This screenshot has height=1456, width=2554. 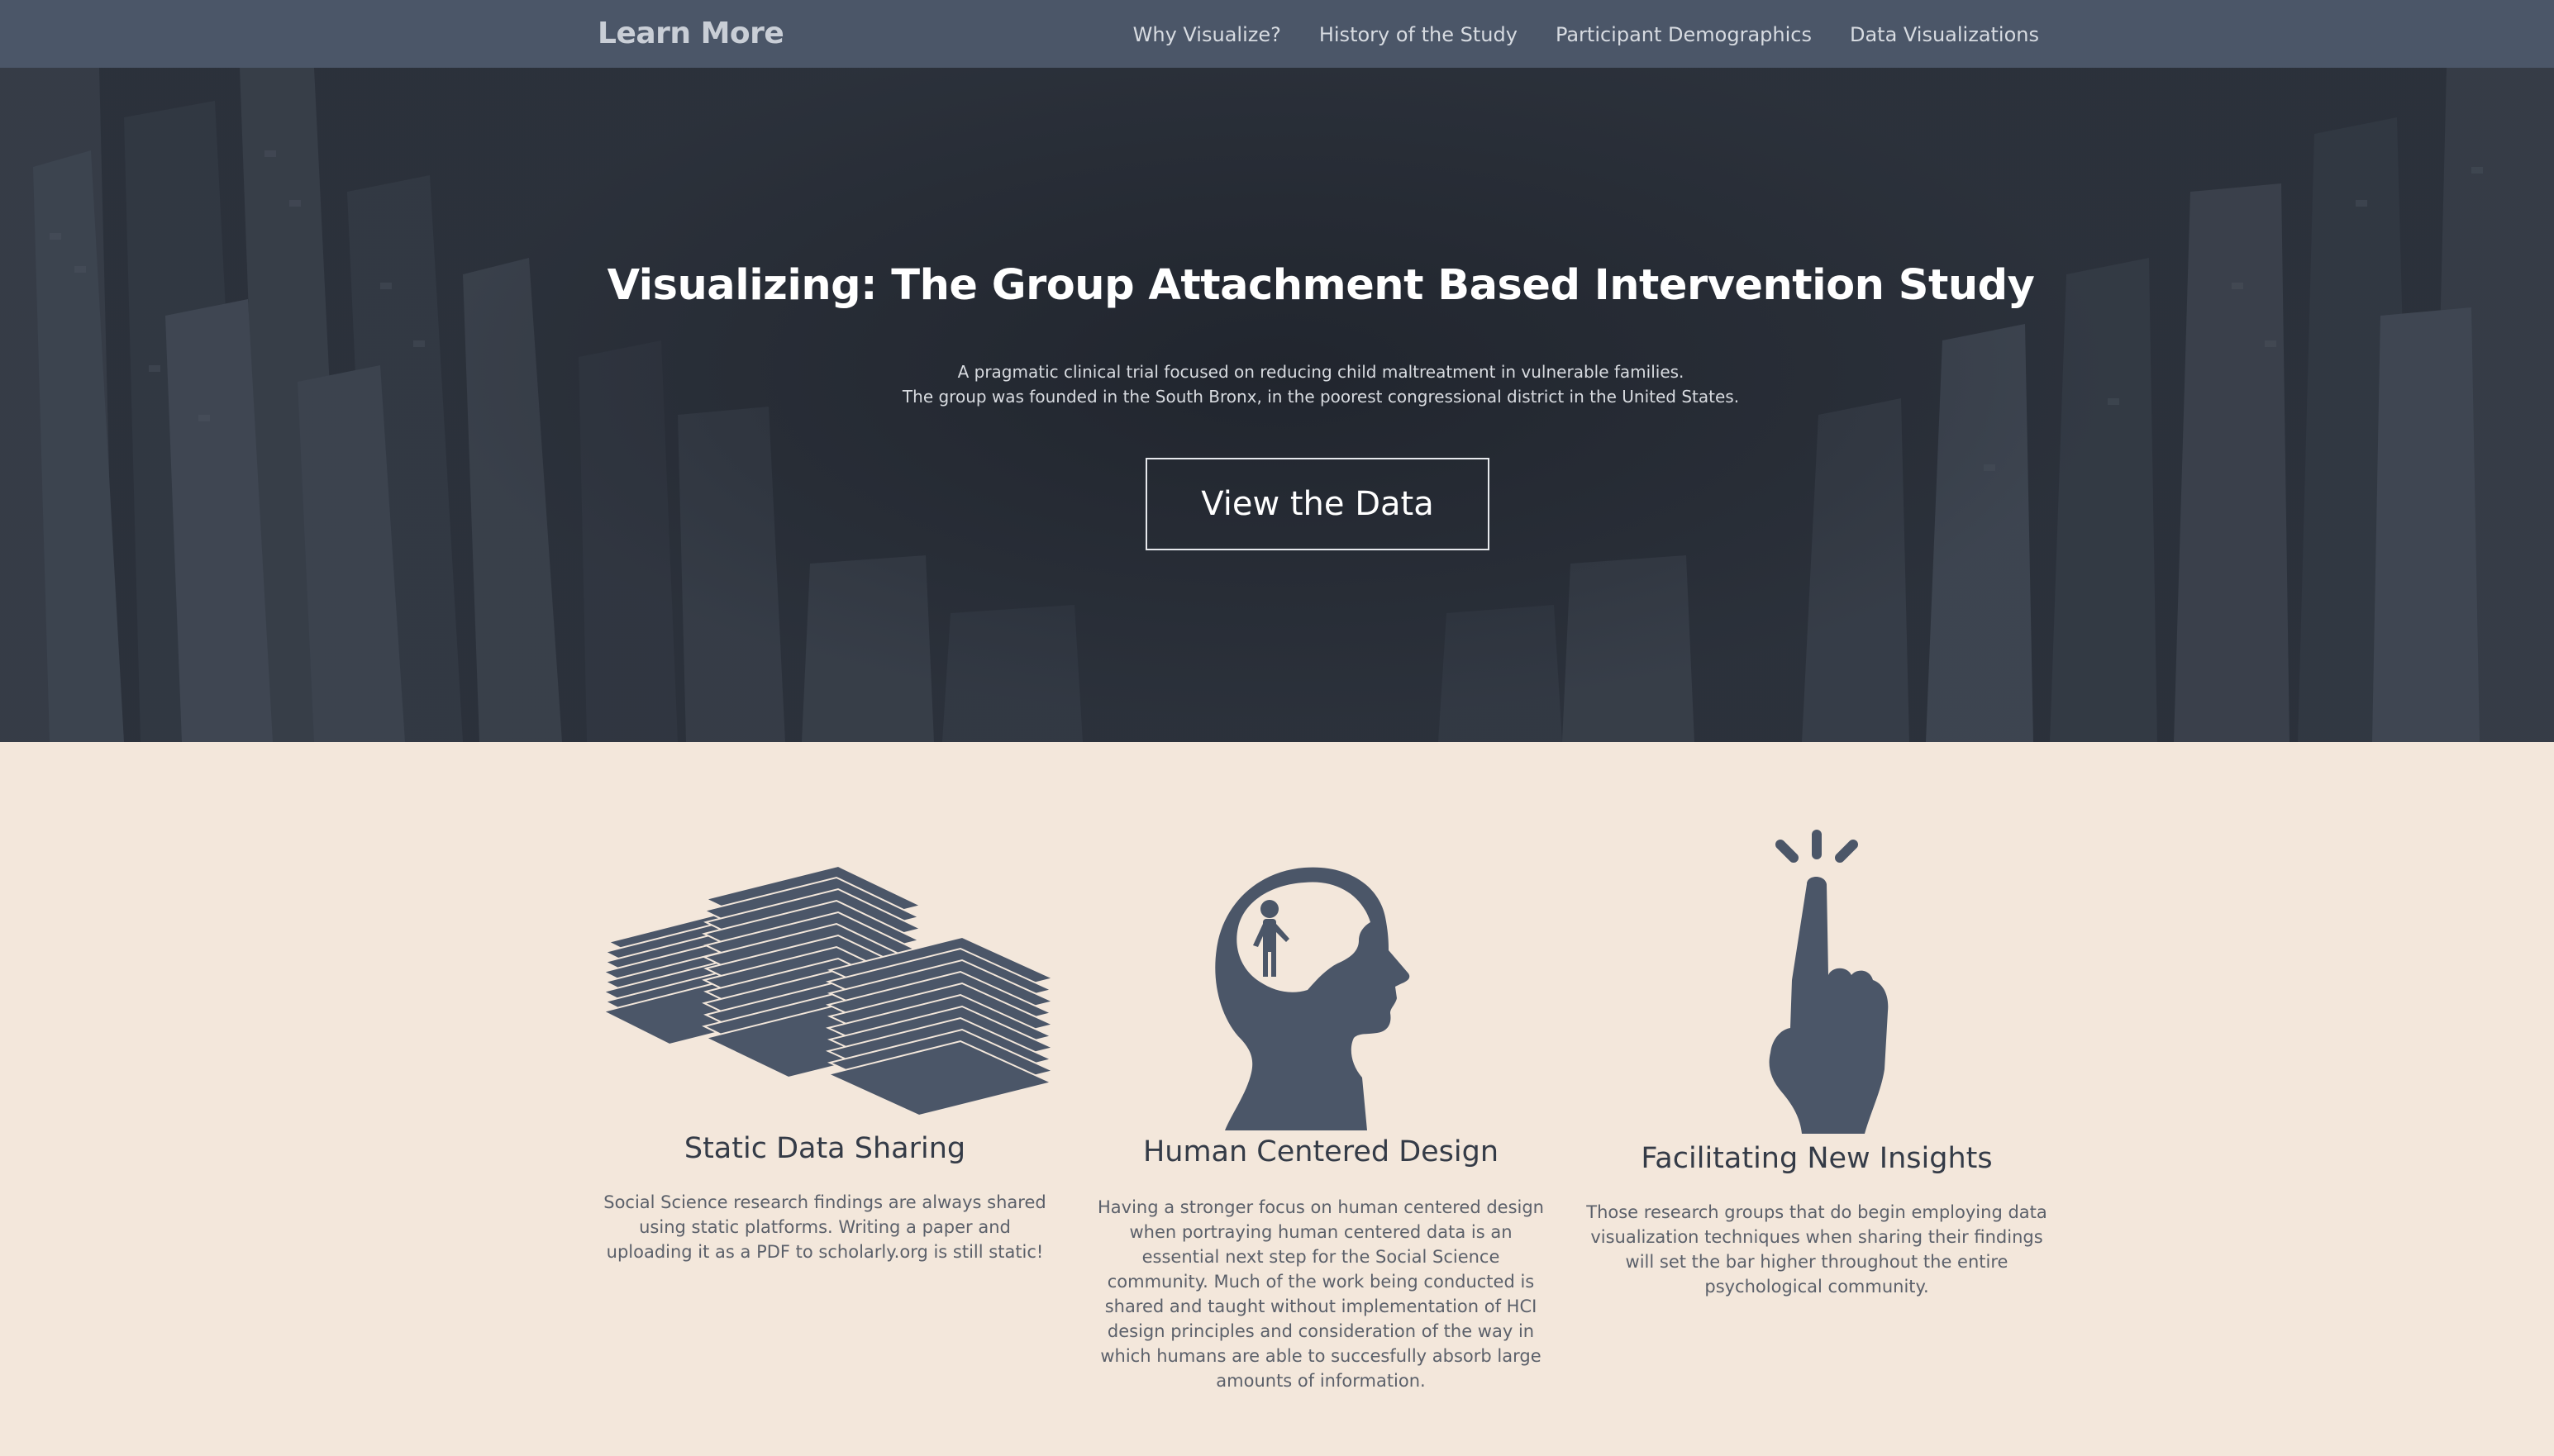 I want to click on head-with-person-icon, so click(x=1312, y=998).